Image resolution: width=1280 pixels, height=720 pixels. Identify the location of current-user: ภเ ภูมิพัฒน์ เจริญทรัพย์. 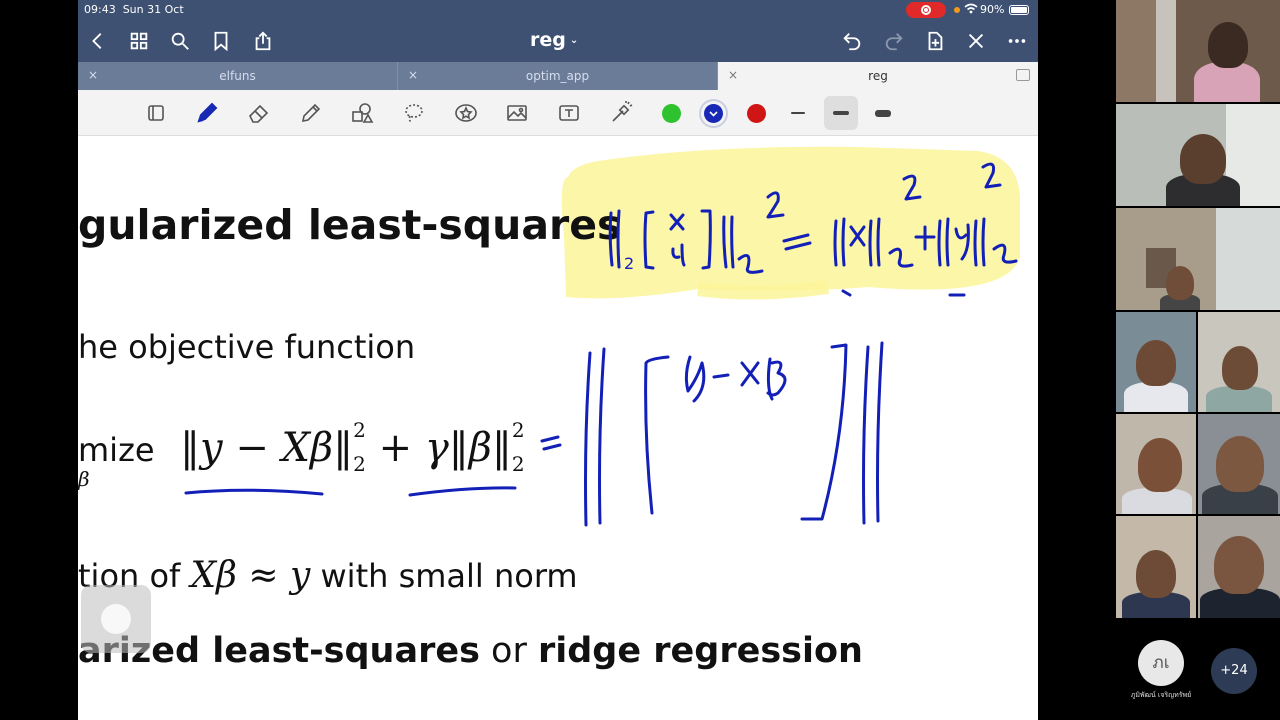
(1161, 670).